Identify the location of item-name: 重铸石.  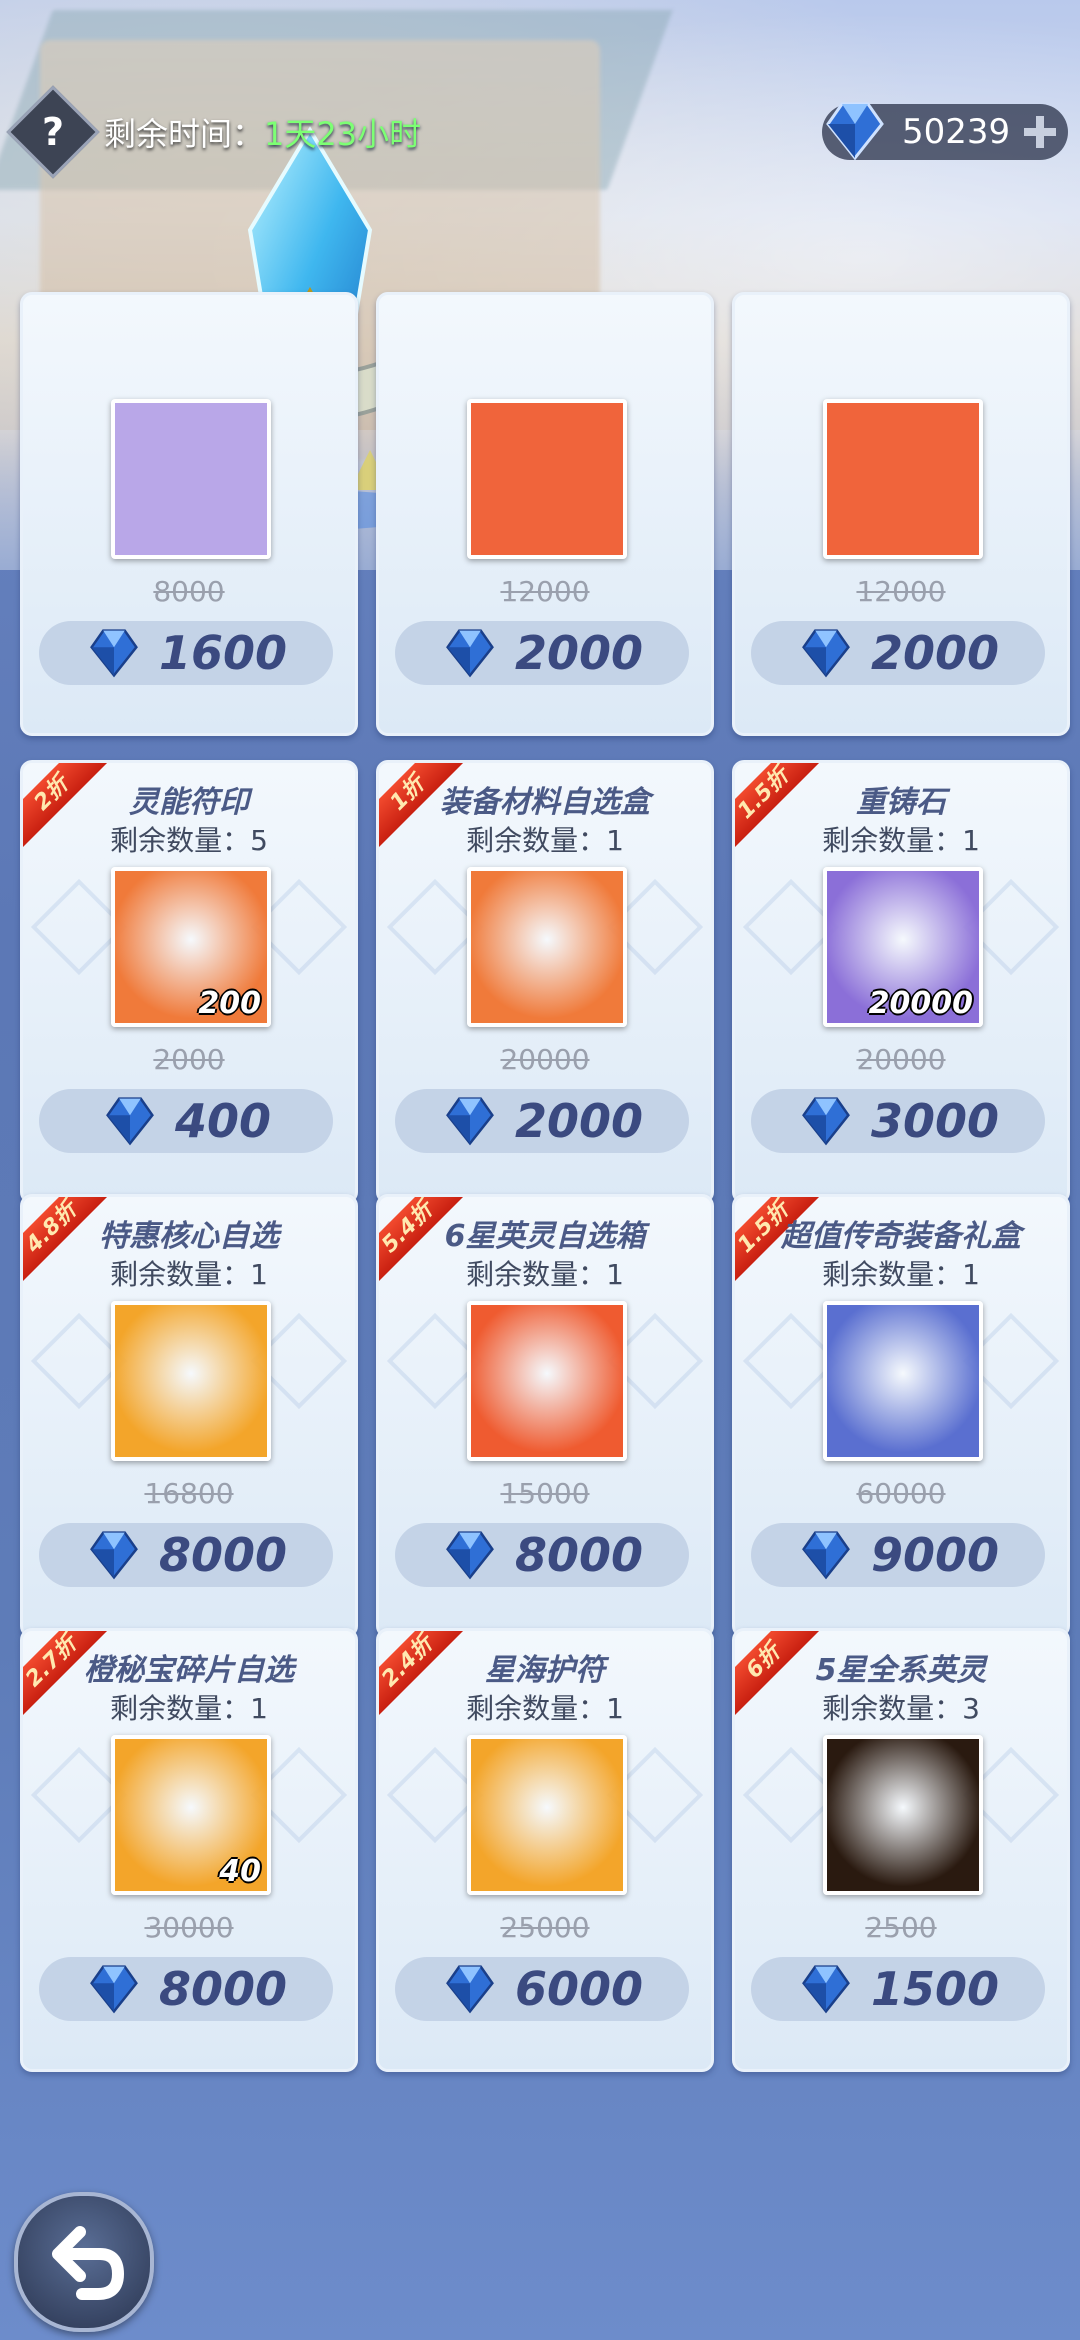
(901, 802).